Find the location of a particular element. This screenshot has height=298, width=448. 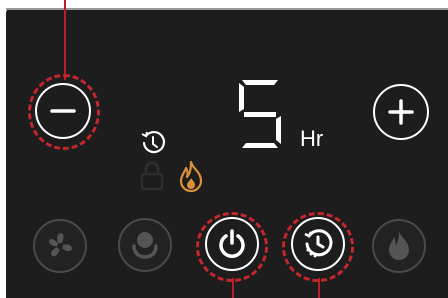

fan-button is located at coordinates (60, 246).